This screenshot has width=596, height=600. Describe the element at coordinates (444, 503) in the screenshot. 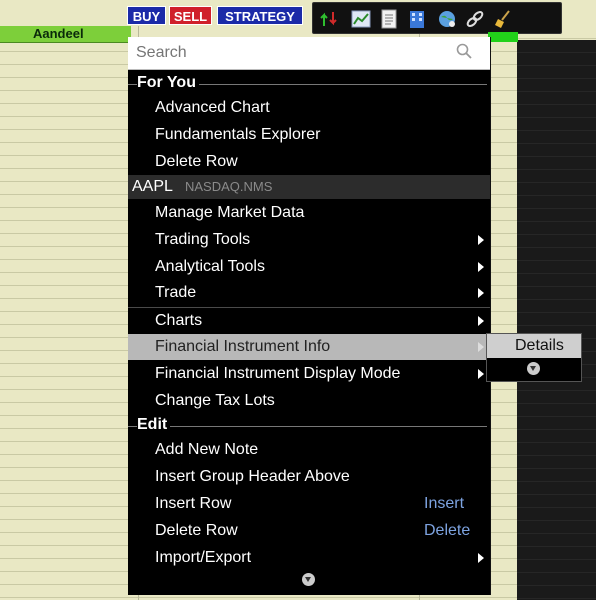

I see `shortcut-label: Insert` at that location.